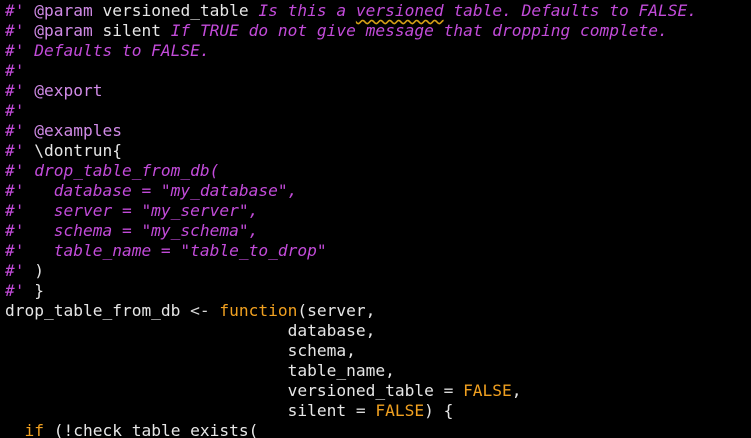  I want to click on code-line: silent = FALSE) {, so click(375, 411).